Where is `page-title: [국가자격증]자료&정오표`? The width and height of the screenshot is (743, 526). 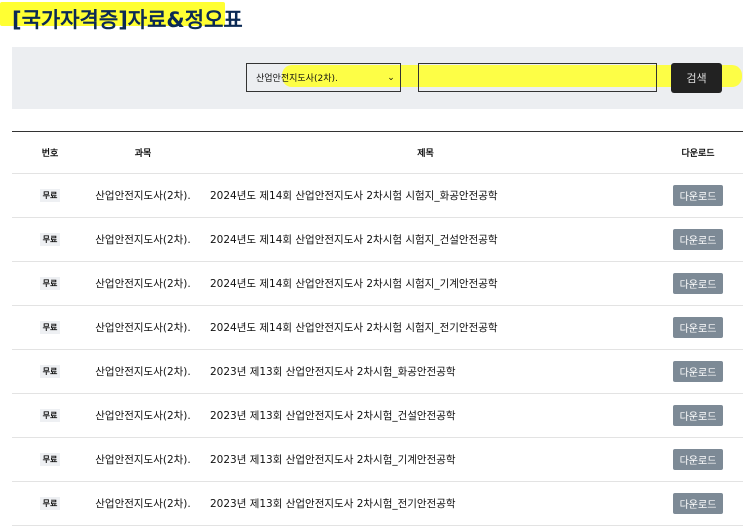 page-title: [국가자격증]자료&정오표 is located at coordinates (127, 20).